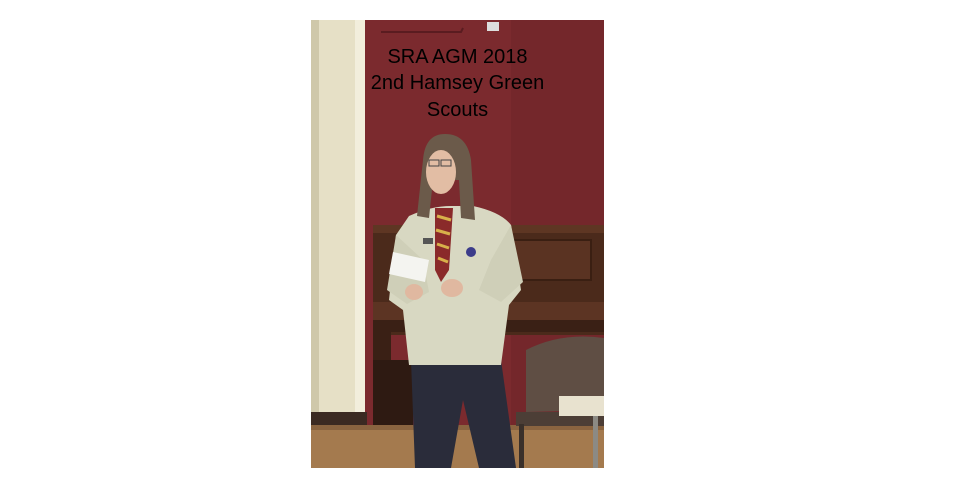 This screenshot has width=980, height=500. I want to click on wooden-floor, so click(457, 446).